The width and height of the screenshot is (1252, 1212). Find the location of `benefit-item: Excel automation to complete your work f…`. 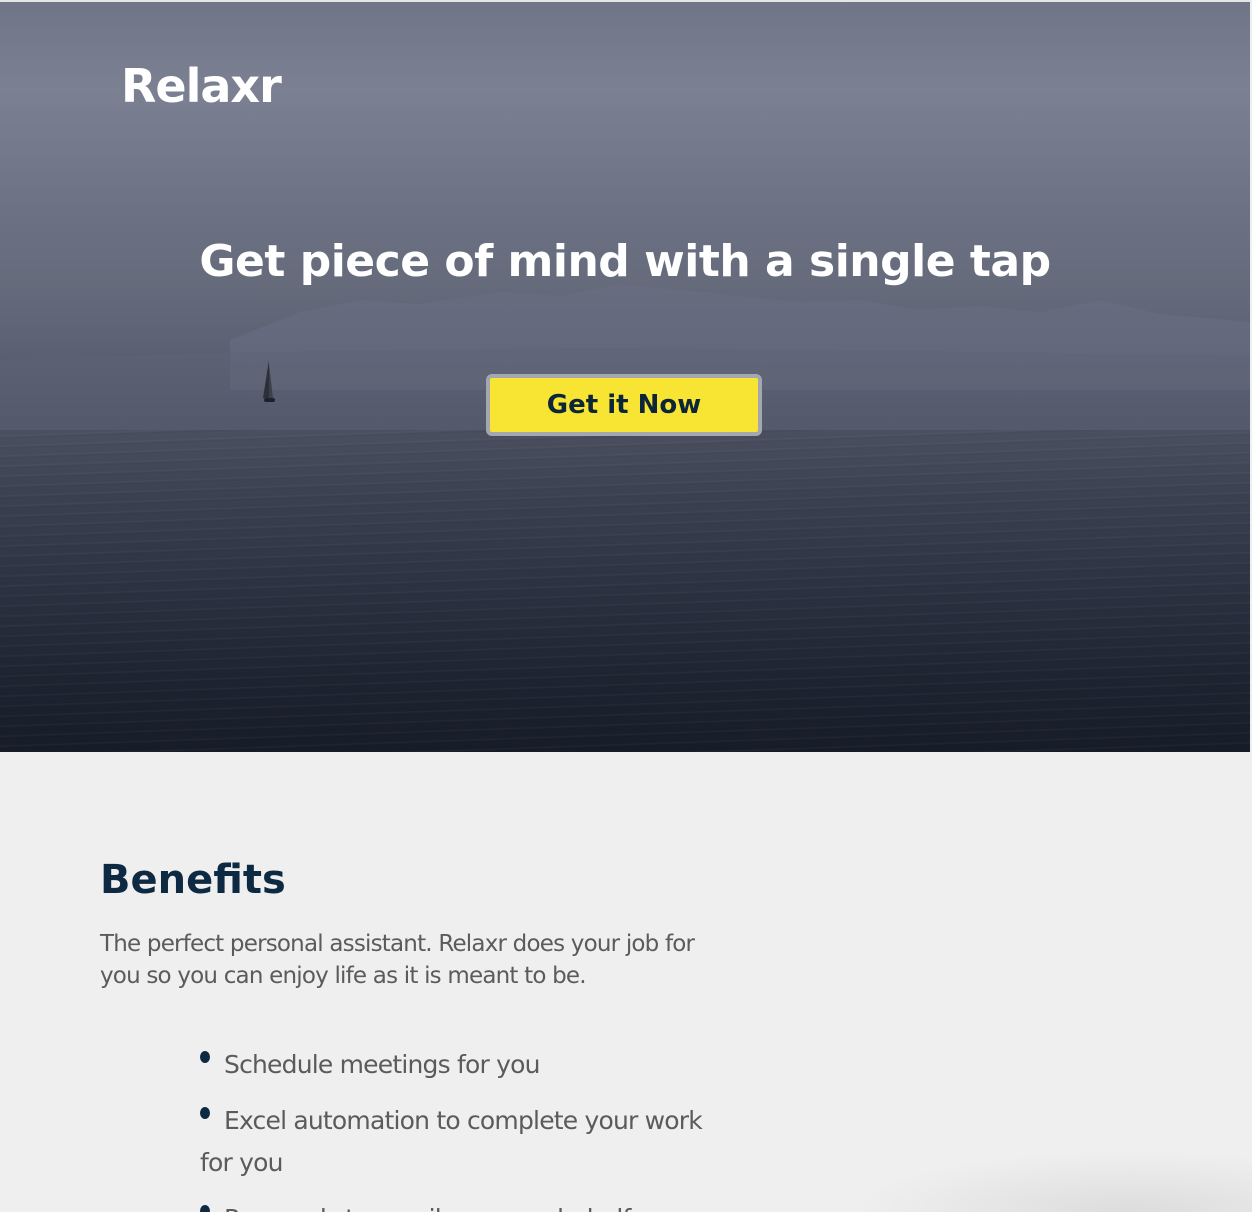

benefit-item: Excel automation to complete your work f… is located at coordinates (460, 1142).